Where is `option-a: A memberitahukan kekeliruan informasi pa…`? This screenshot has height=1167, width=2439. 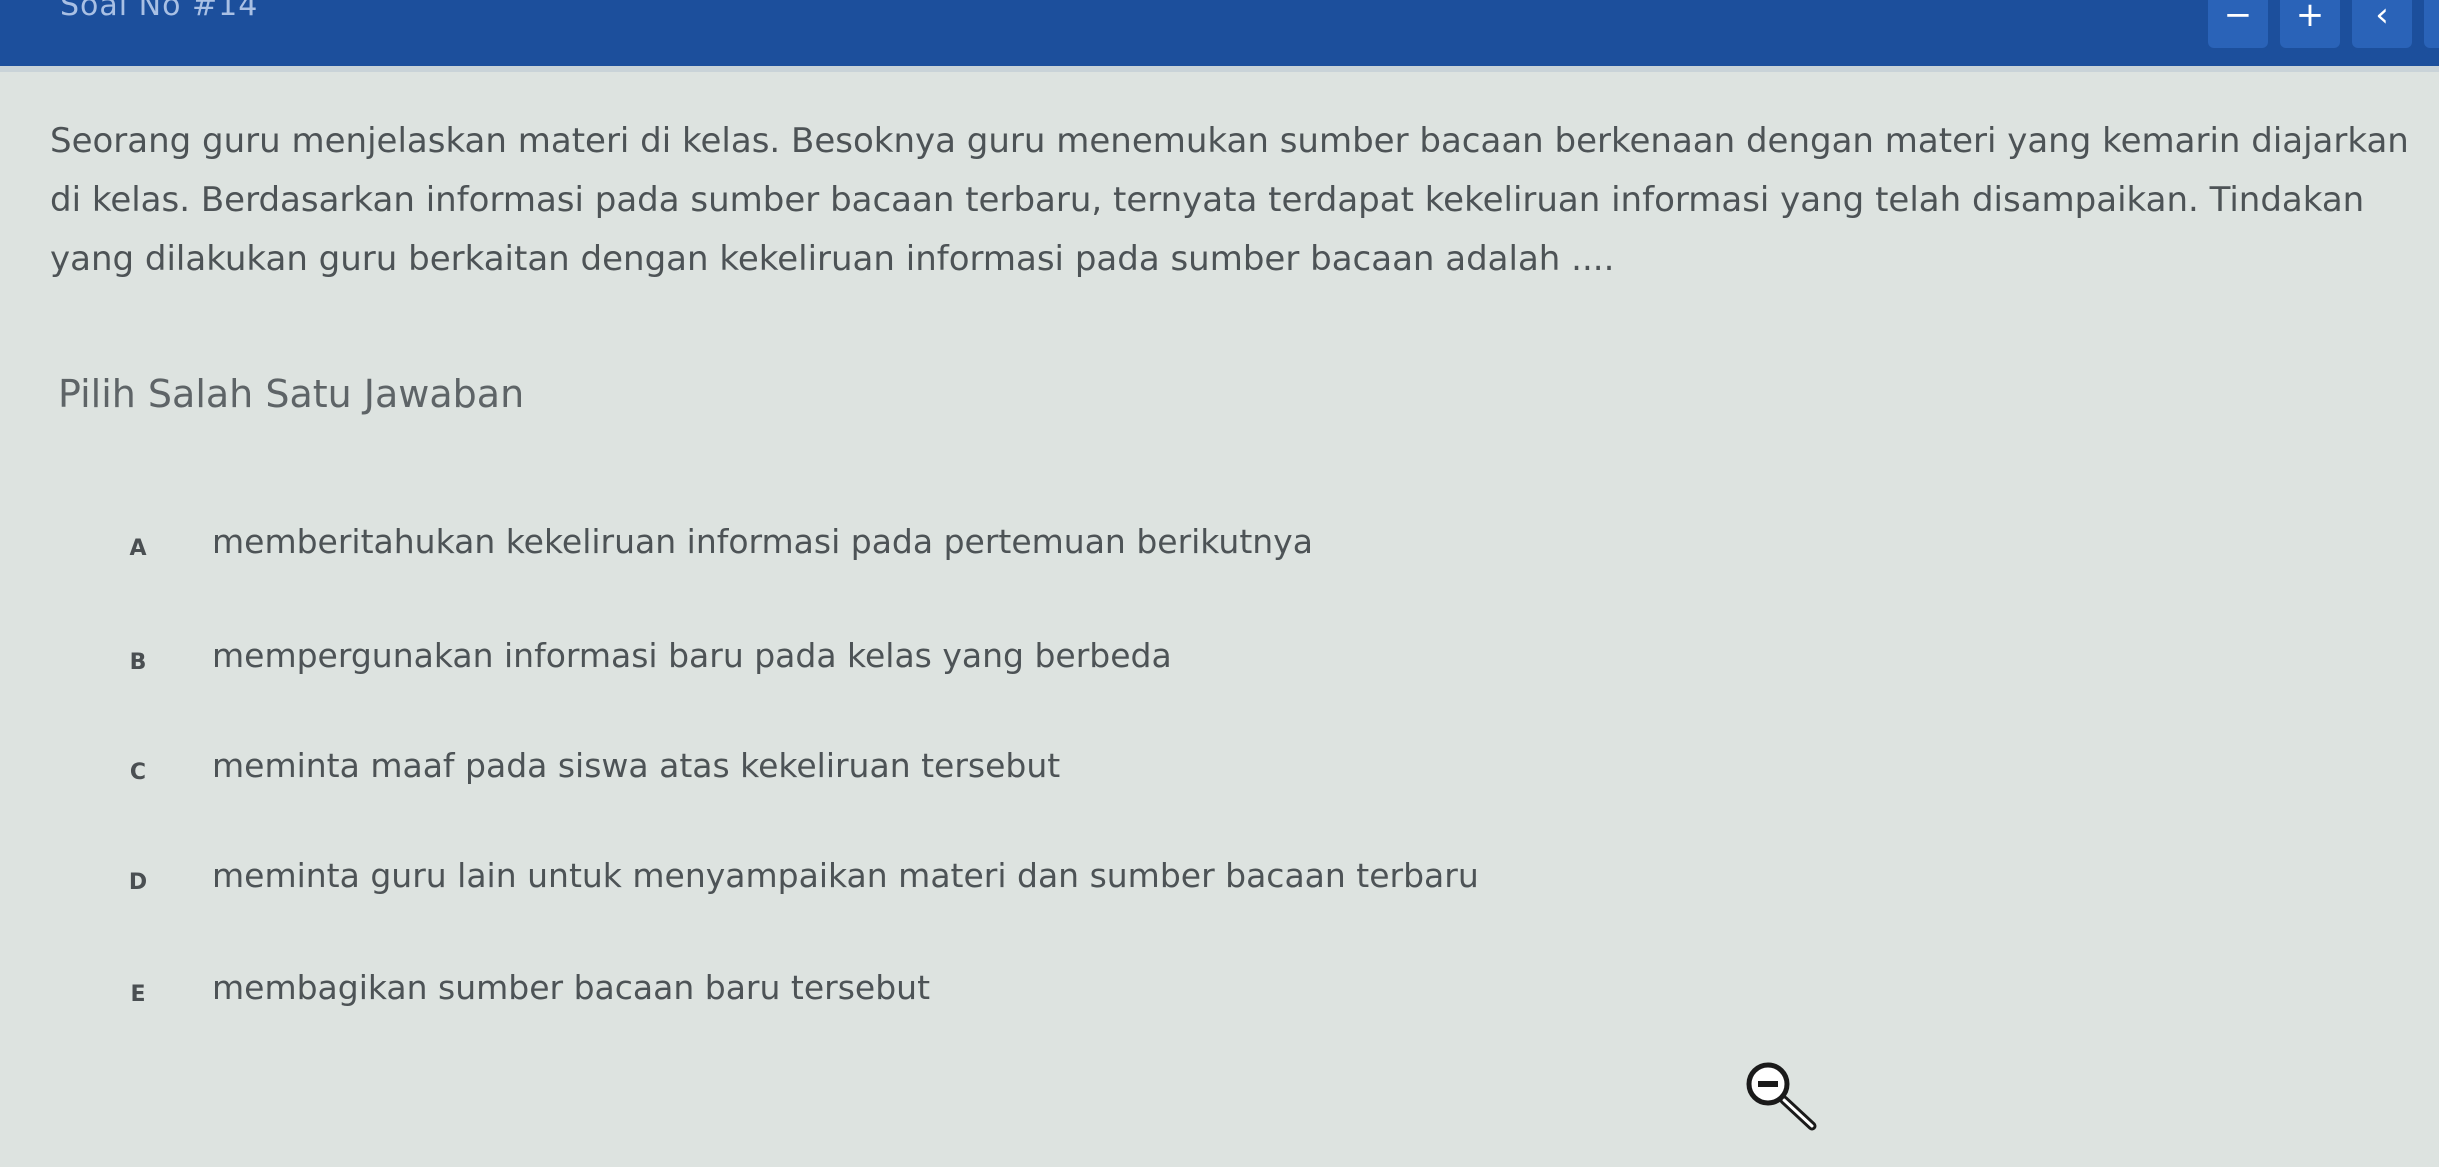 option-a: A memberitahukan kekeliruan informasi pa… is located at coordinates (1018, 557).